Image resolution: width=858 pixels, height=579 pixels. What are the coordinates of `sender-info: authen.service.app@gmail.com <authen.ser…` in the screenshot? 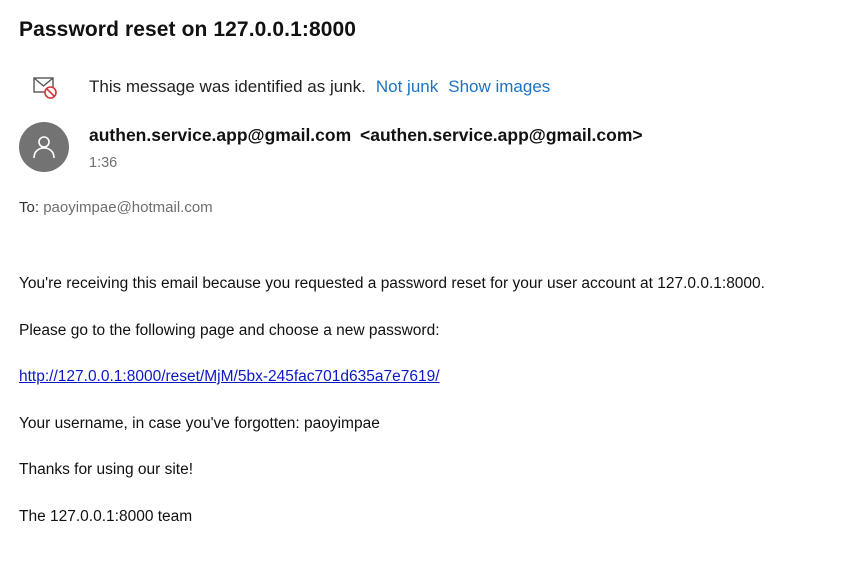 It's located at (366, 148).